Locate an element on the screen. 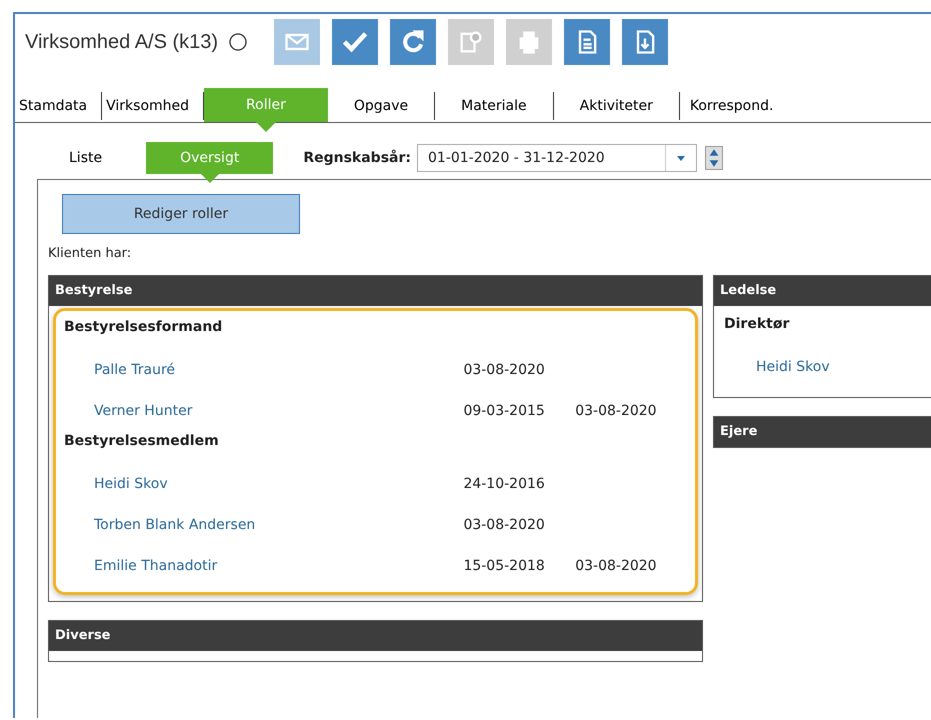 The height and width of the screenshot is (720, 931). tab-pointer-icon is located at coordinates (266, 127).